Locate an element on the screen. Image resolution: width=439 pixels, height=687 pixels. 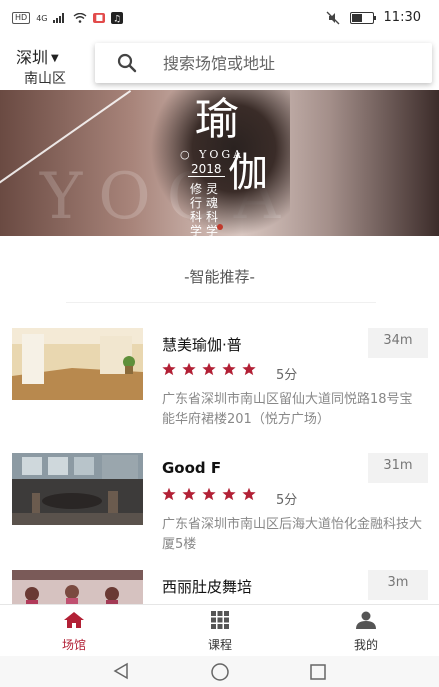
section-divider is located at coordinates (221, 302).